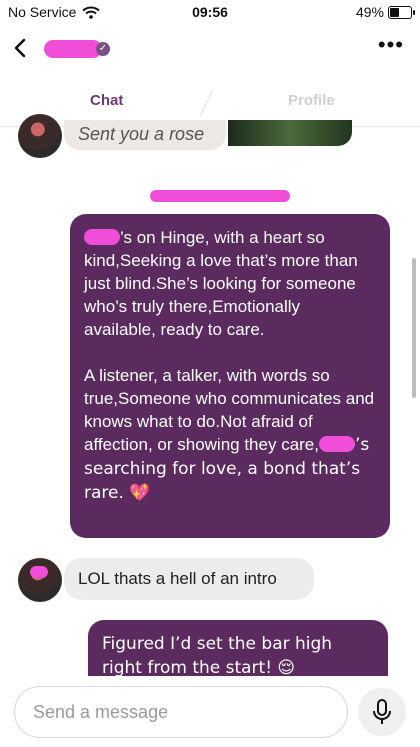 This screenshot has width=420, height=747. What do you see at coordinates (414, 328) in the screenshot?
I see `scrollbar` at bounding box center [414, 328].